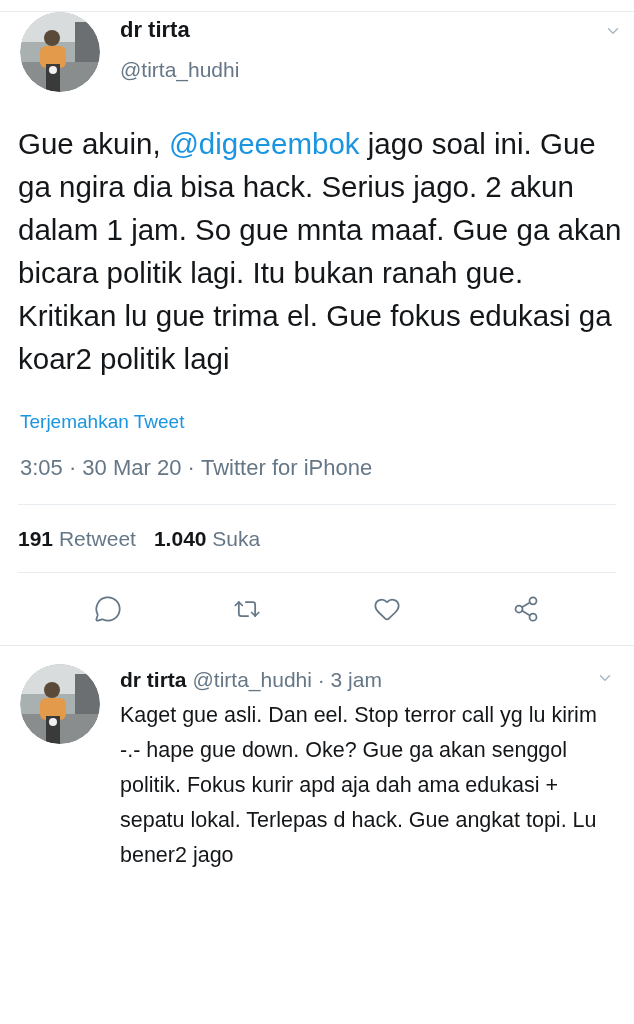 This screenshot has width=634, height=1024. I want to click on engagement-stat: 1.040 Suka, so click(207, 538).